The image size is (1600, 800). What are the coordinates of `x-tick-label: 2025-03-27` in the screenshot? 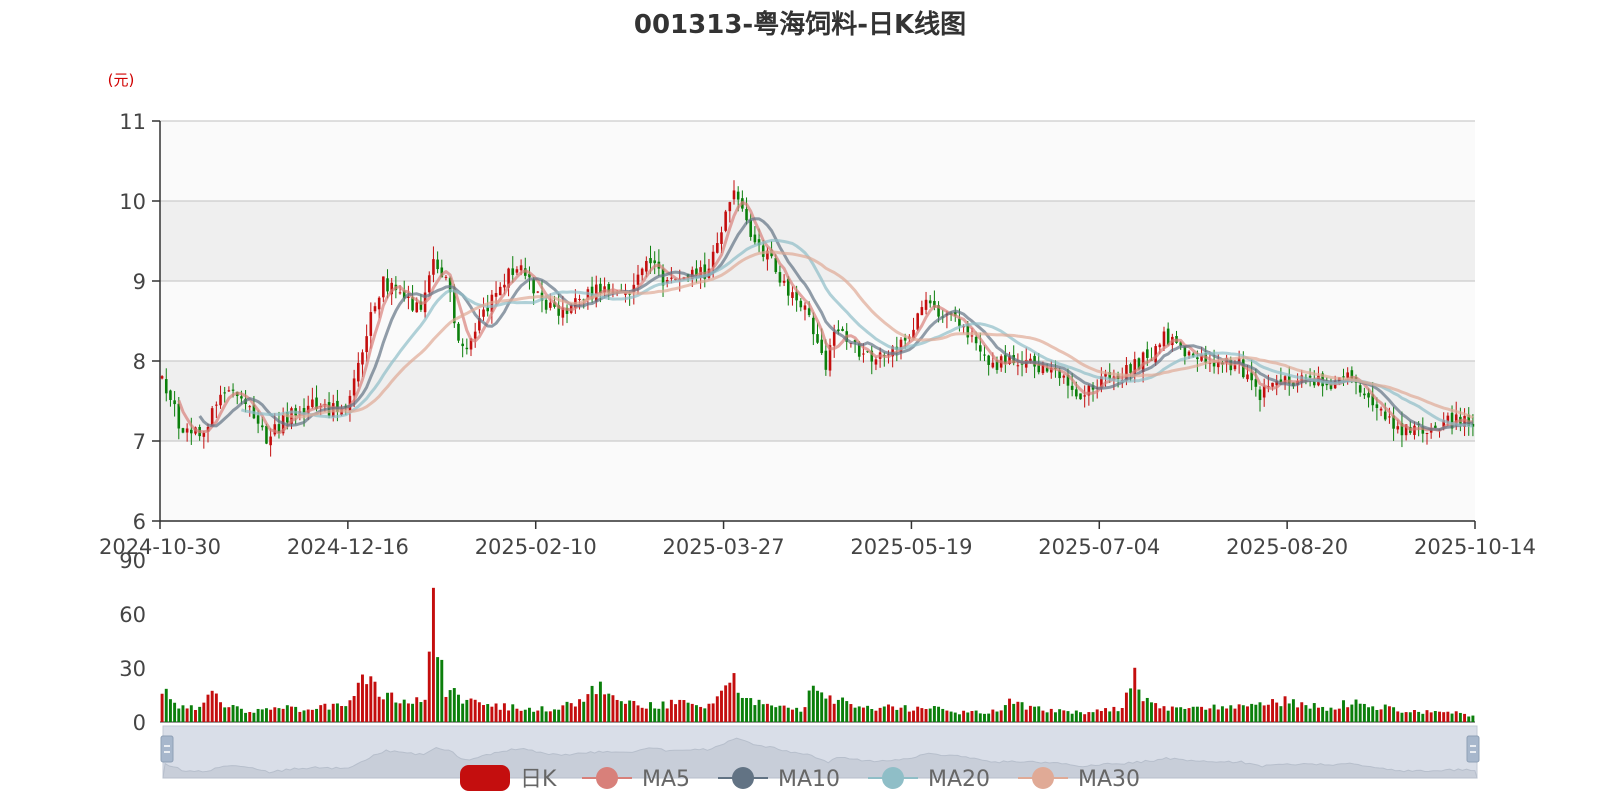 It's located at (724, 547).